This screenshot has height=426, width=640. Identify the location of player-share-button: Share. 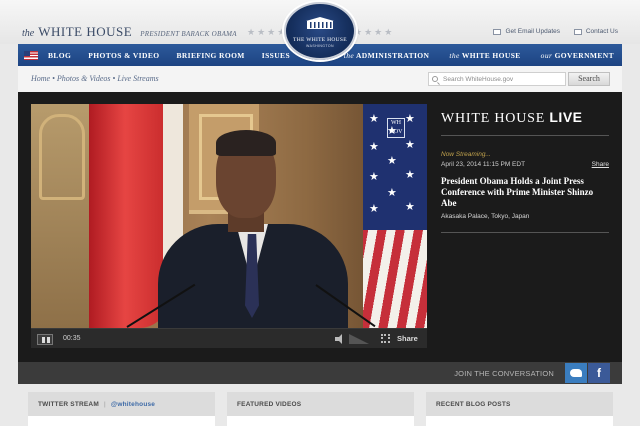
(407, 338).